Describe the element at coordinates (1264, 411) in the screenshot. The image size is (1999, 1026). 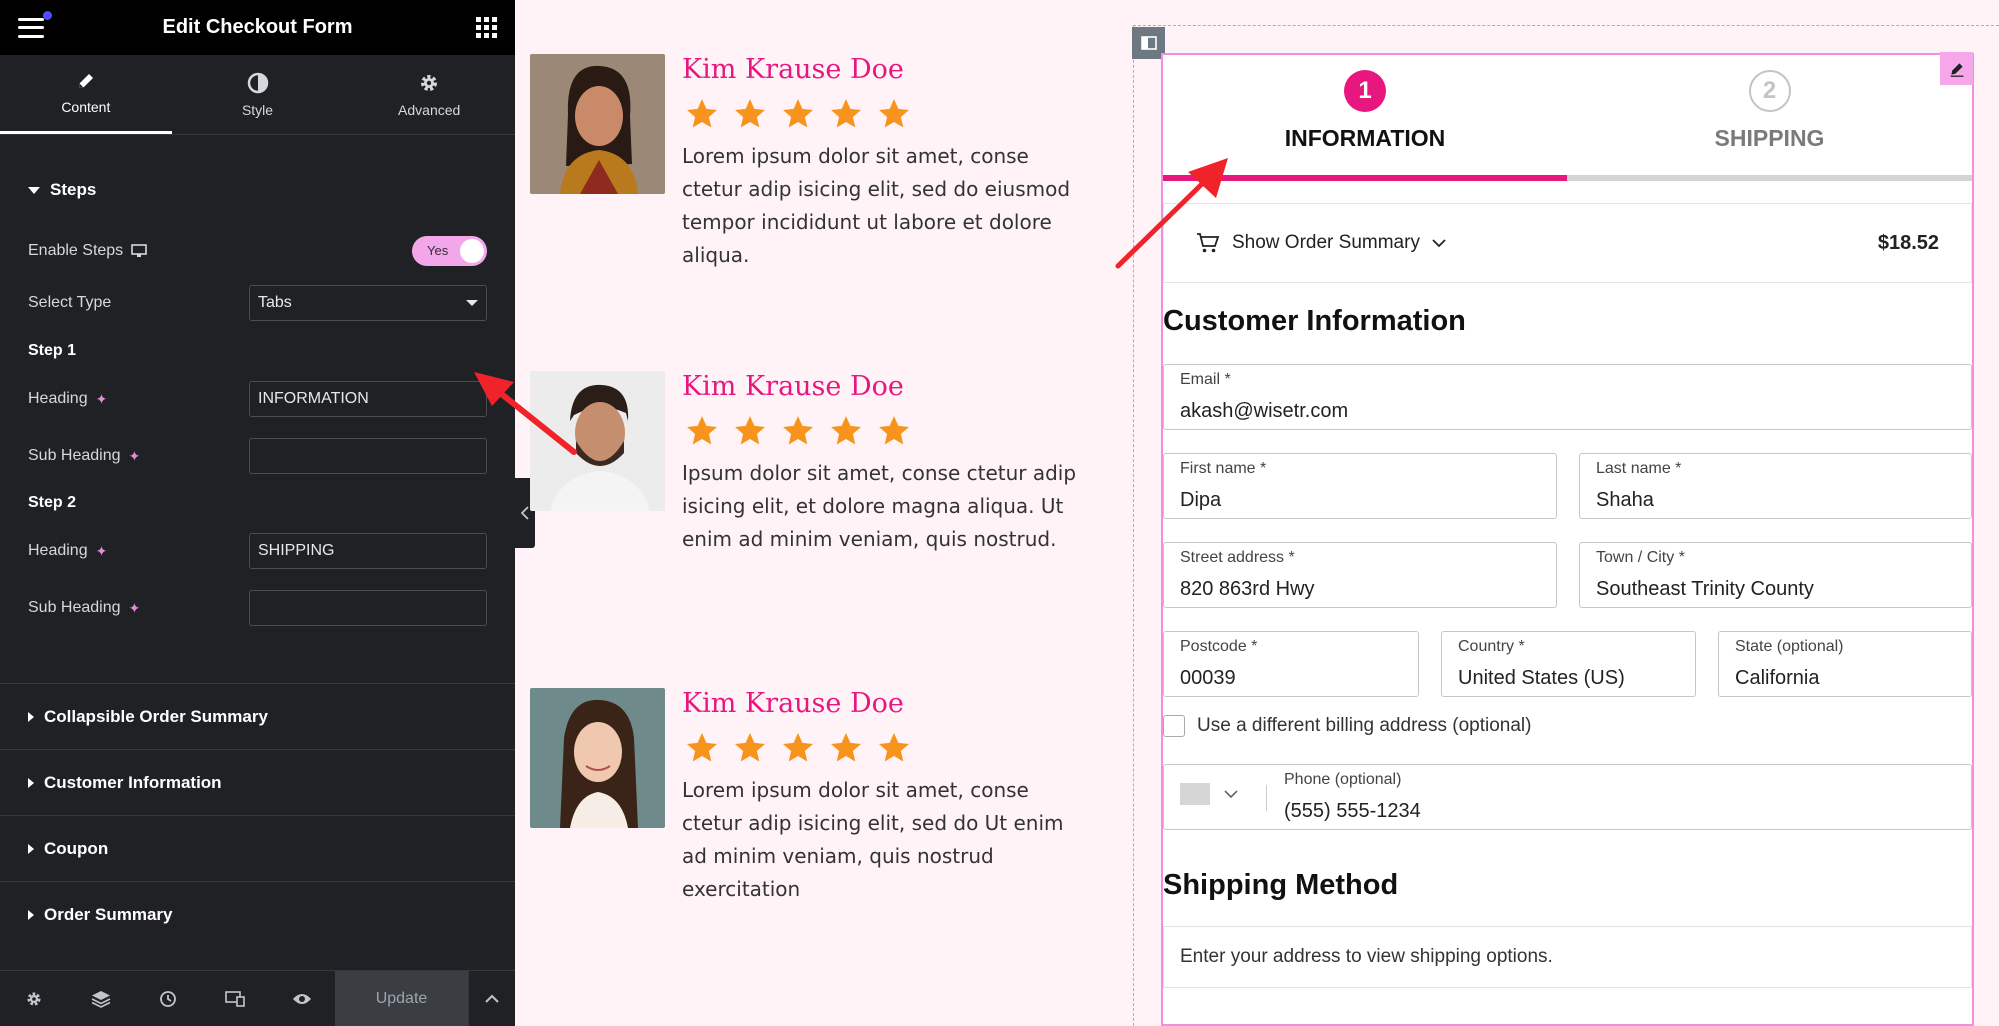
I see `field-value: akash@wisetr.com` at that location.